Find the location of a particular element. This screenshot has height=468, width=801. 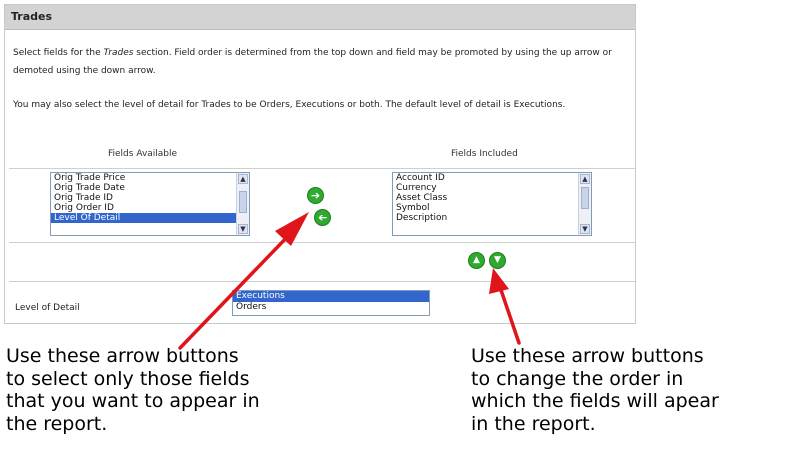

list-item: Orig Trade ID is located at coordinates (150, 198).